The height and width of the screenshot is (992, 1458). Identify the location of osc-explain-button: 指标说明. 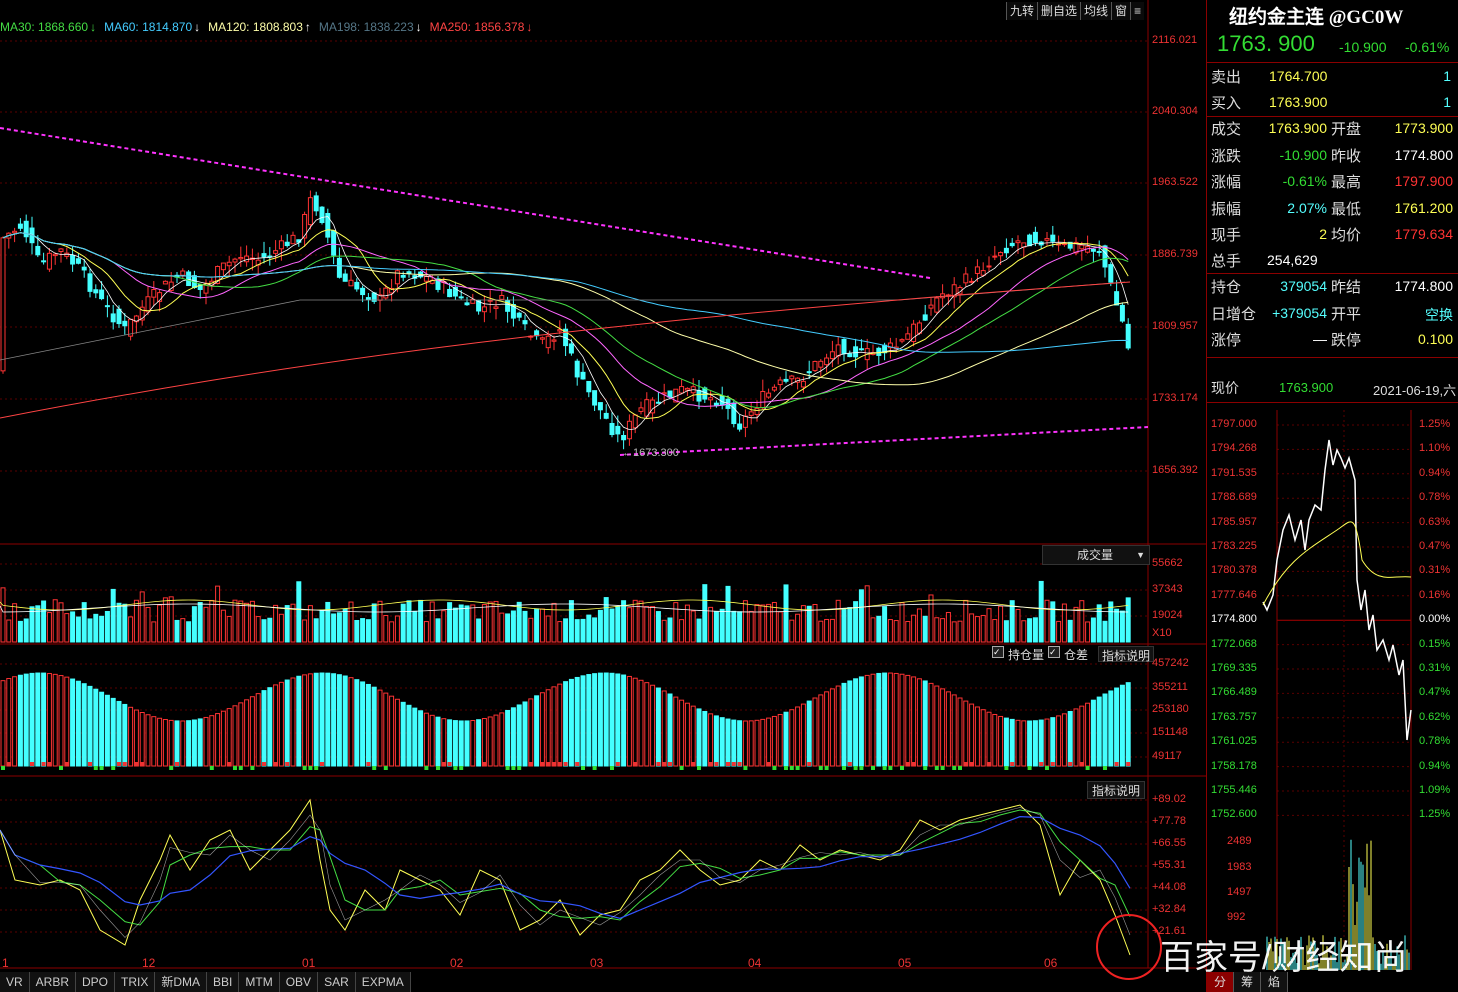
(1116, 790).